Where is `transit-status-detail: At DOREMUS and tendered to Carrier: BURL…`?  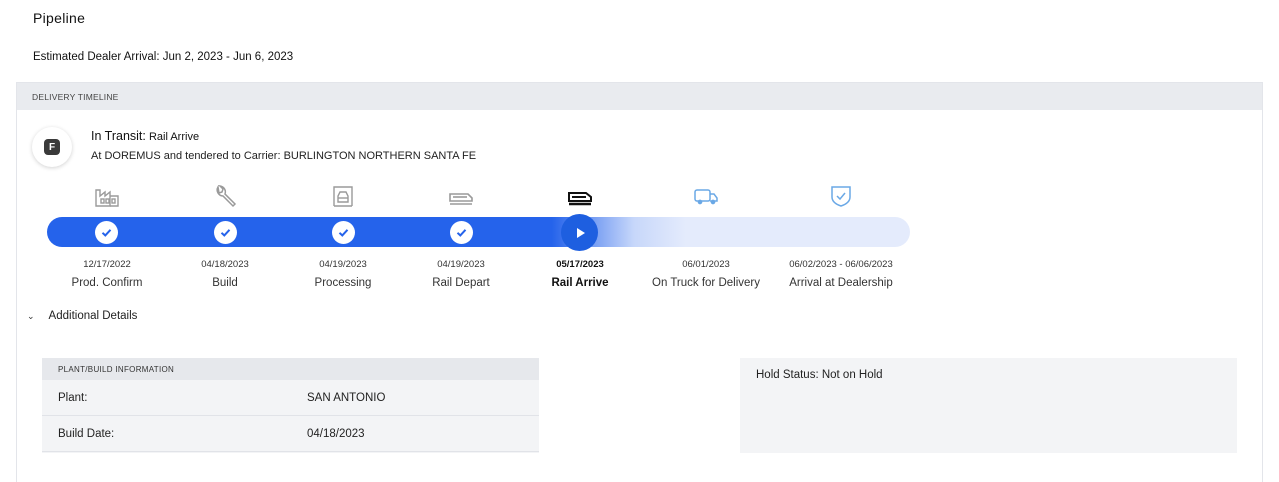 transit-status-detail: At DOREMUS and tendered to Carrier: BURL… is located at coordinates (284, 156).